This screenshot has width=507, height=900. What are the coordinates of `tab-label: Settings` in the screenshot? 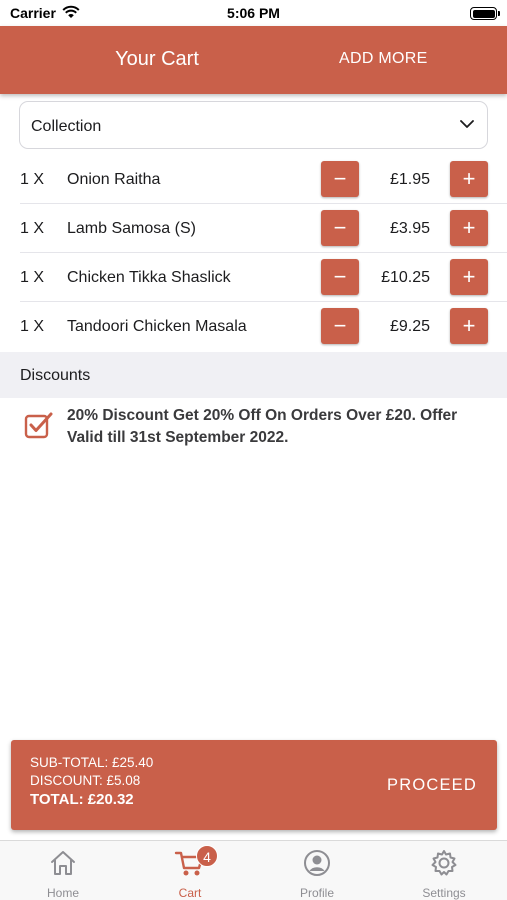 It's located at (444, 893).